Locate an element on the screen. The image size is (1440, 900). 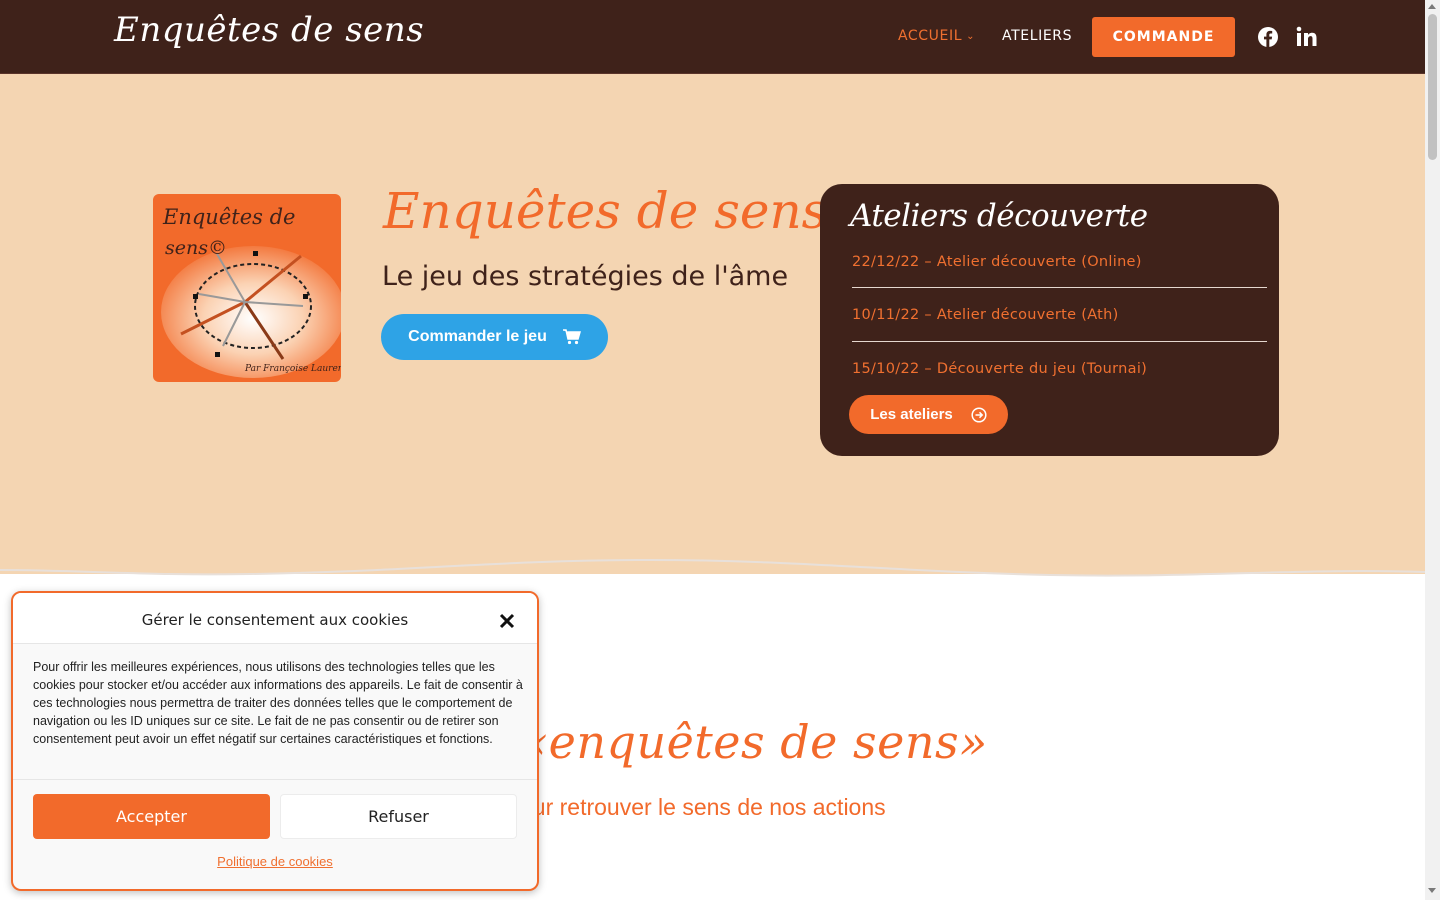
refuse-button: Refuser is located at coordinates (398, 816).